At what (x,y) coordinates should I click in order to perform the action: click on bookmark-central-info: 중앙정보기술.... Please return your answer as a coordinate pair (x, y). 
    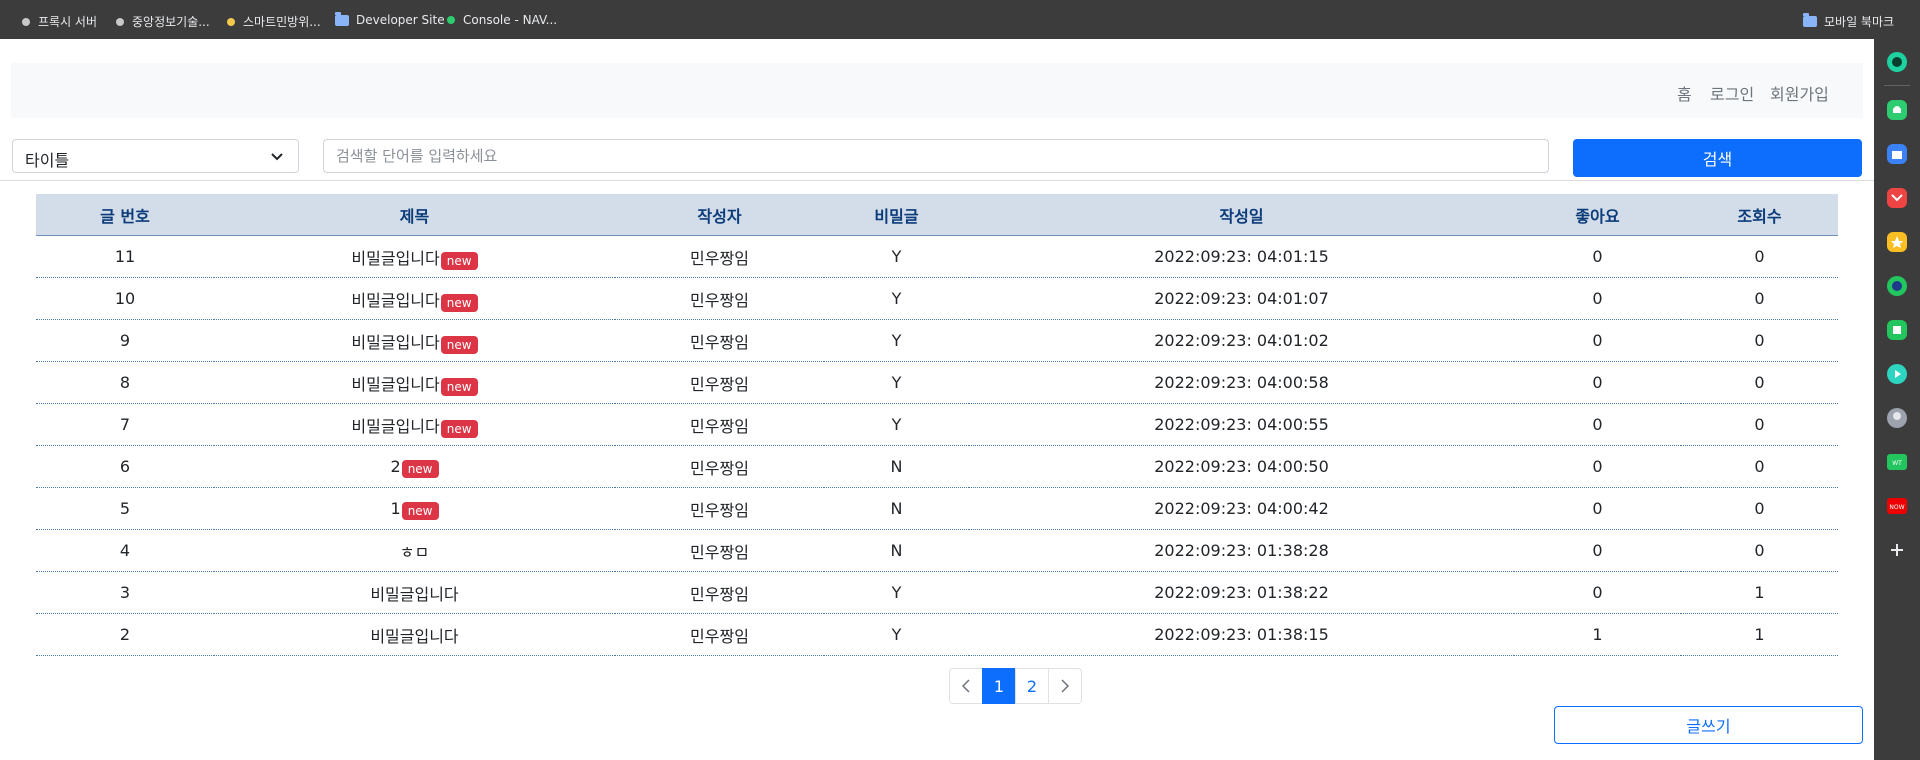
    Looking at the image, I should click on (163, 21).